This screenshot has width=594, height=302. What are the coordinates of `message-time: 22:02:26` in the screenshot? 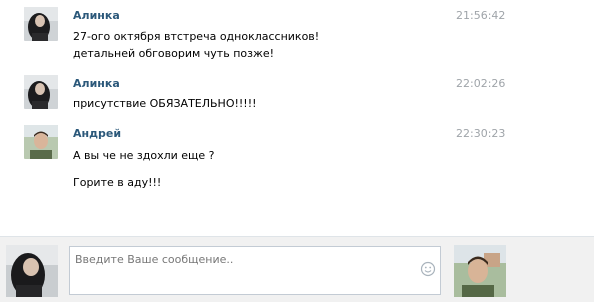 It's located at (481, 83).